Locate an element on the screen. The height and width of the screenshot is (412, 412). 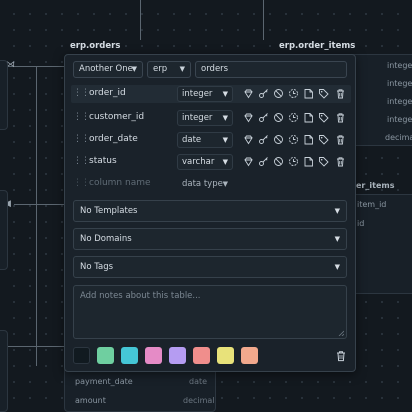
table-title: erp.orders is located at coordinates (95, 46).